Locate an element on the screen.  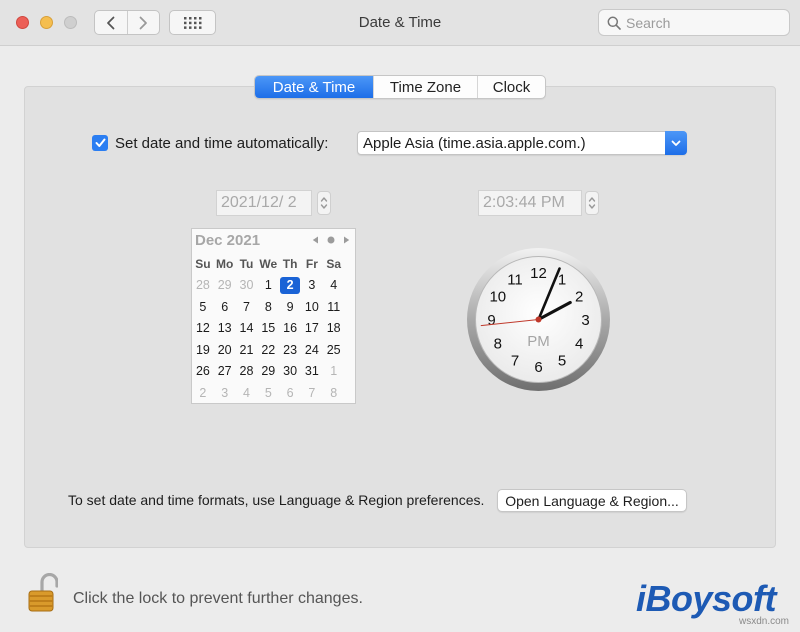
weekday-label: Th is located at coordinates (290, 263).